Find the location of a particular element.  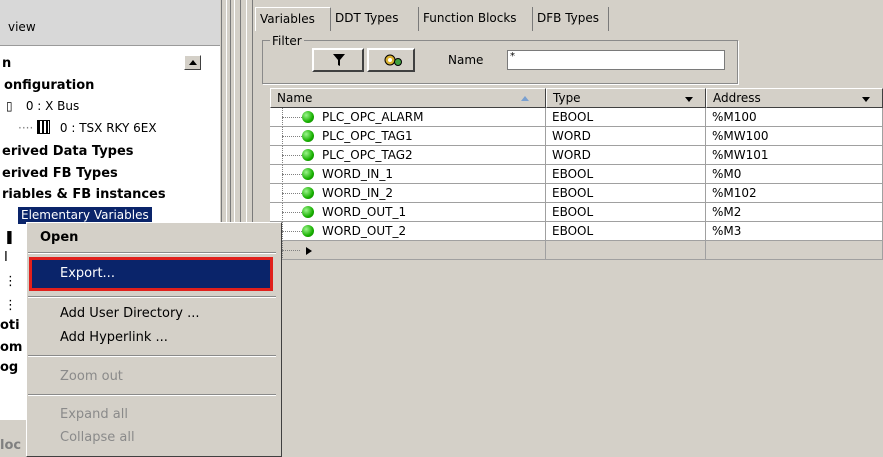

name-filter-input: * is located at coordinates (616, 60).